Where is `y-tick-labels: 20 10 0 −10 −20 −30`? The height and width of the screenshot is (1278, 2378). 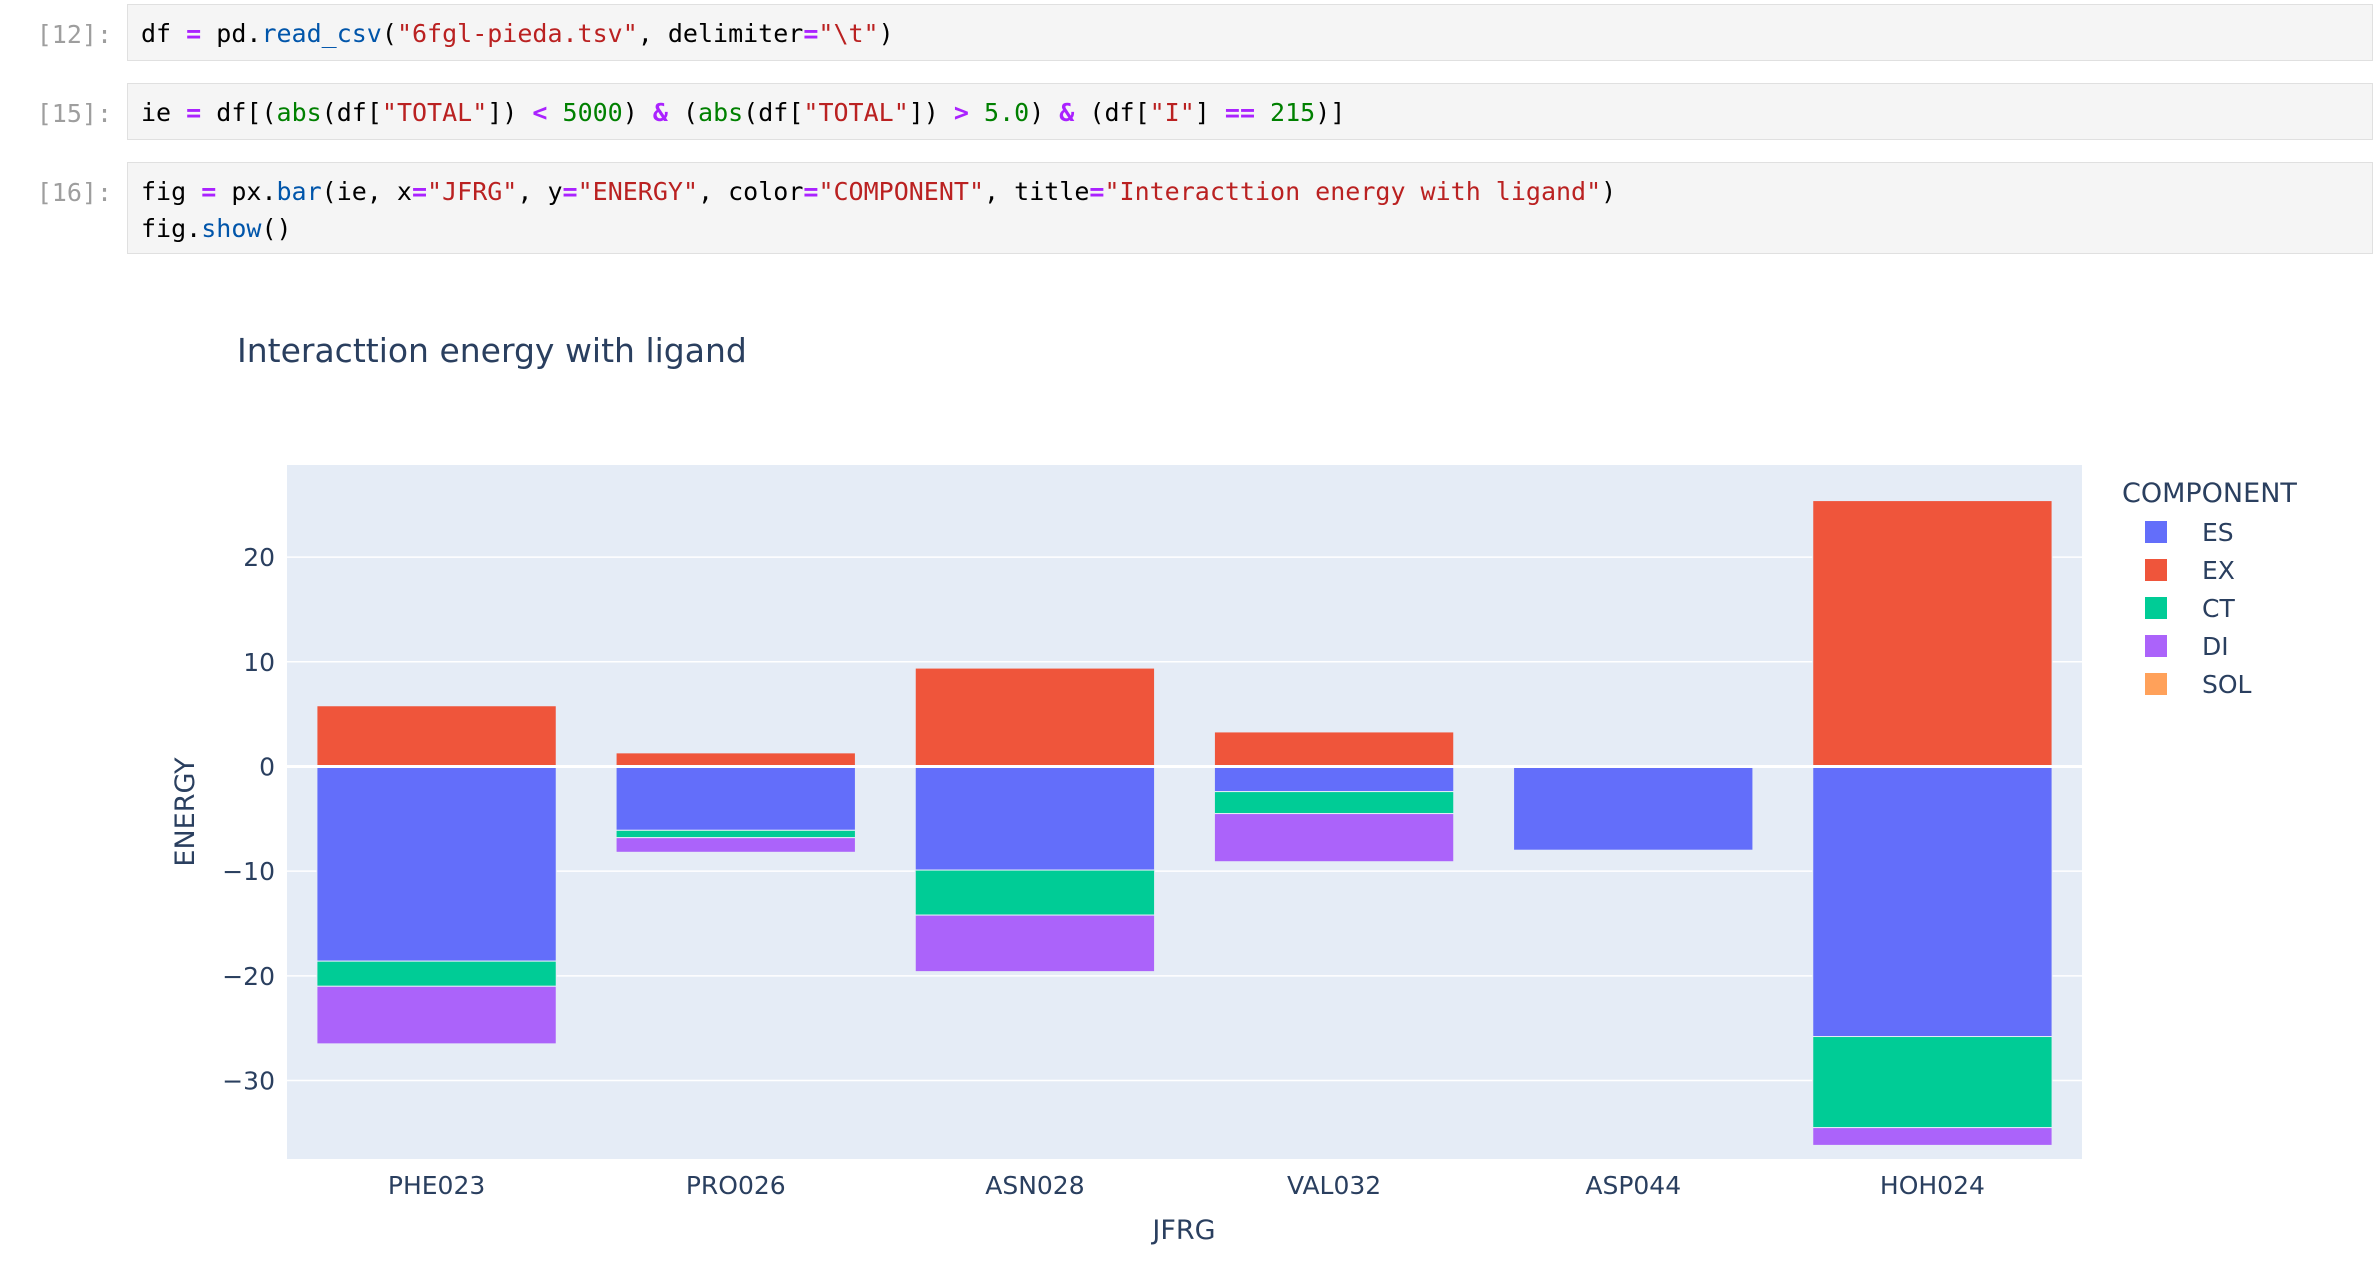
y-tick-labels: 20 10 0 −10 −20 −30 is located at coordinates (248, 819).